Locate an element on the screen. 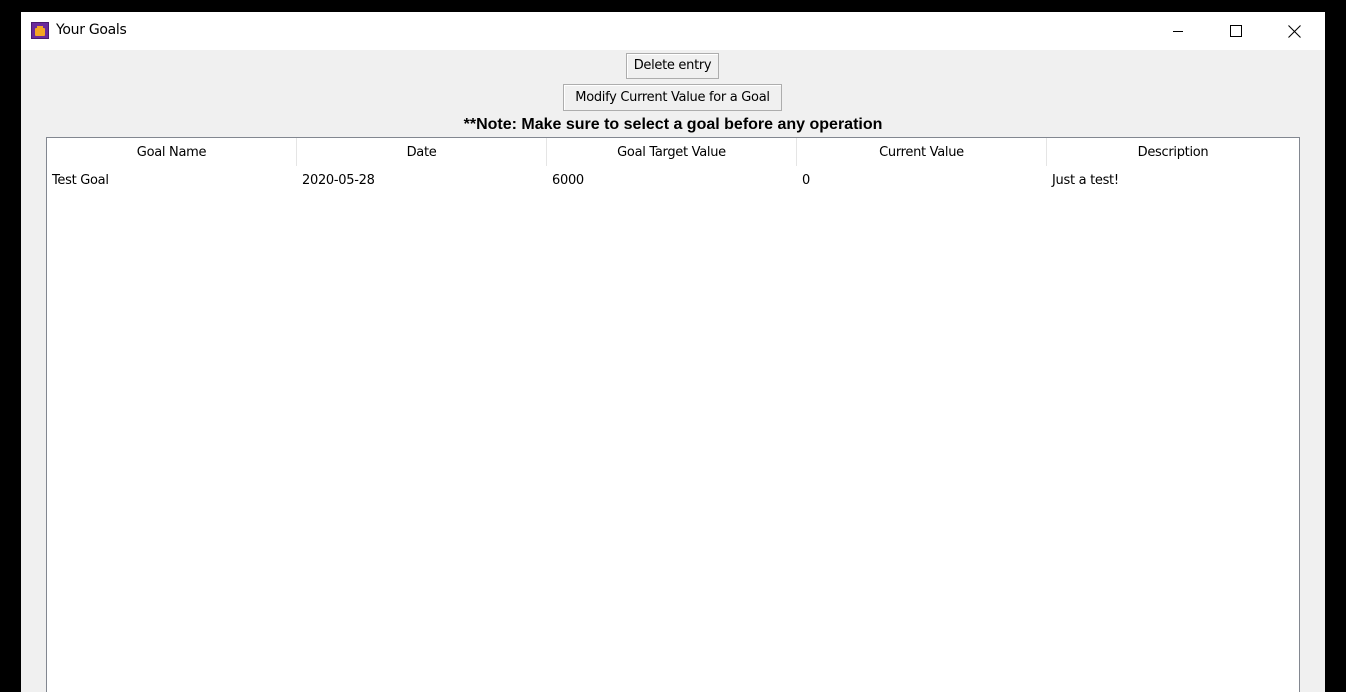  minimize-icon is located at coordinates (1178, 31).